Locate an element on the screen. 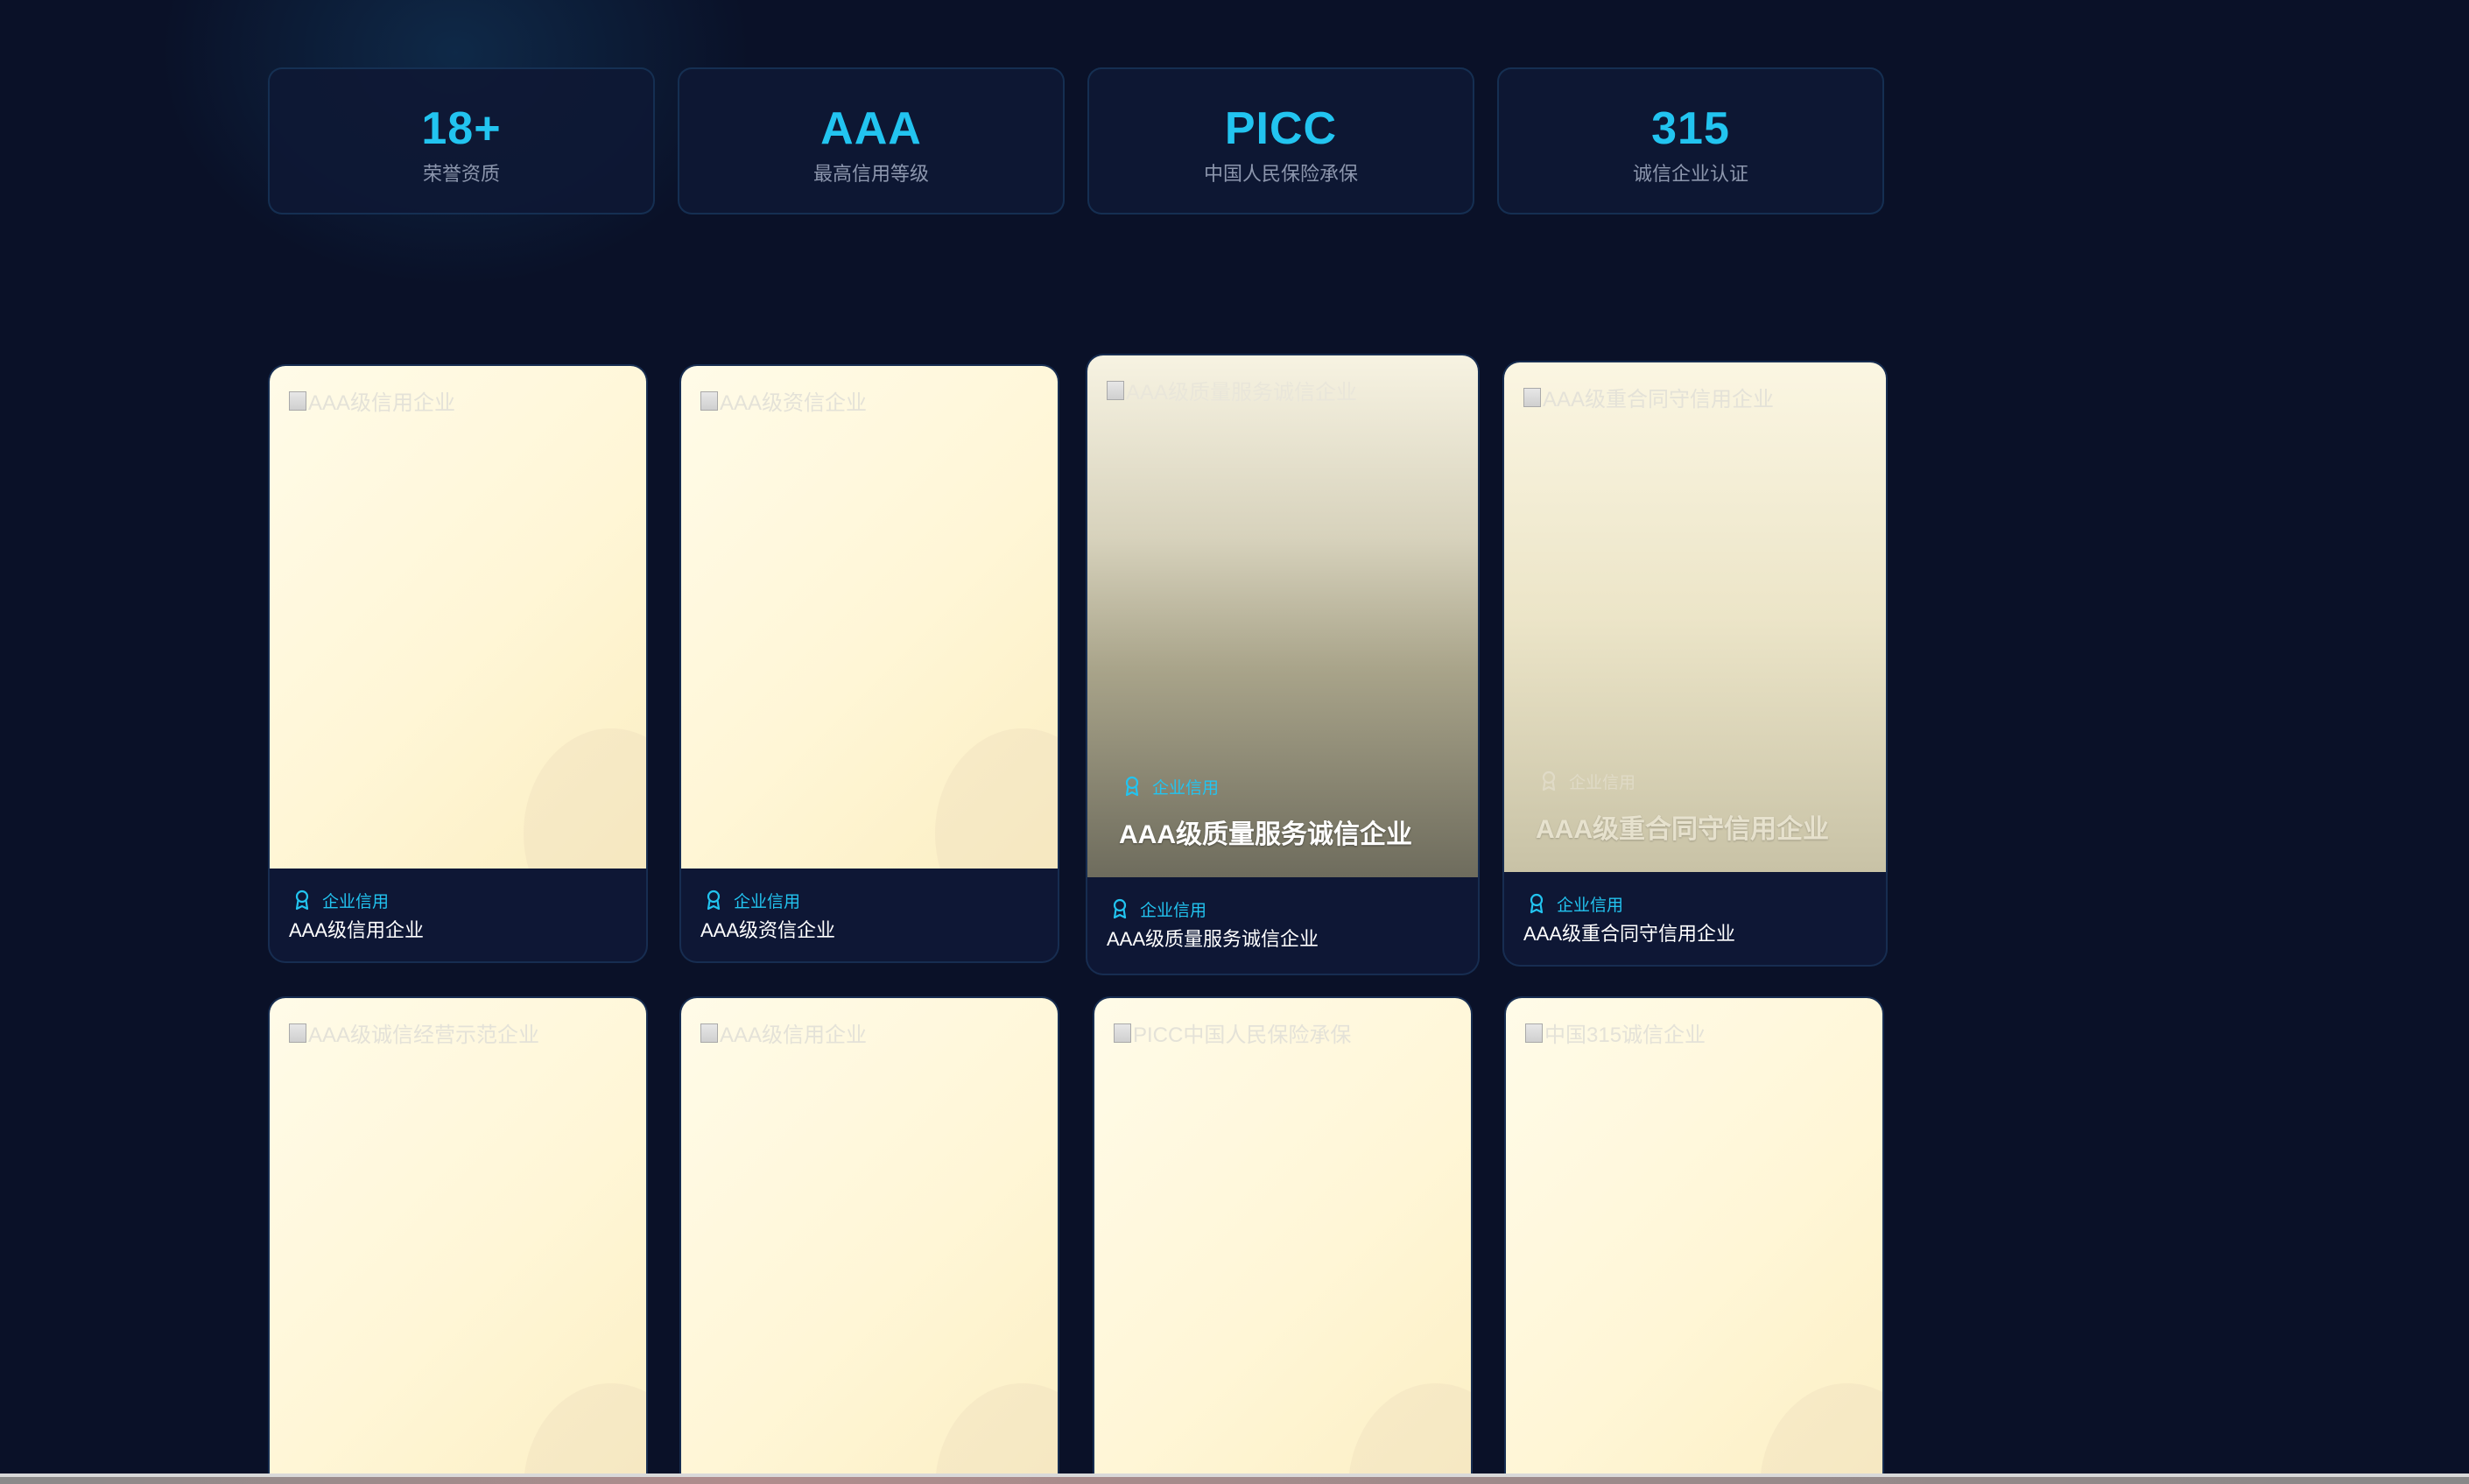  honor-image: PICC中国人民保险承保 is located at coordinates (1282, 1241).